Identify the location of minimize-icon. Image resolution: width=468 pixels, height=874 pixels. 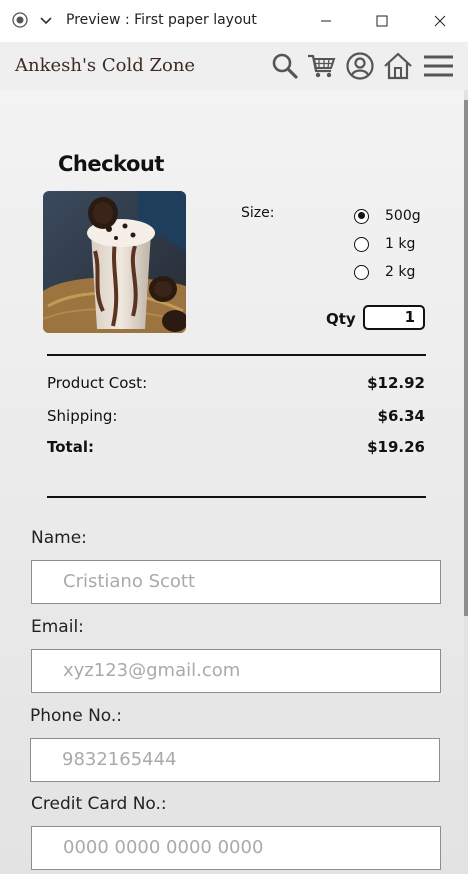
(326, 21).